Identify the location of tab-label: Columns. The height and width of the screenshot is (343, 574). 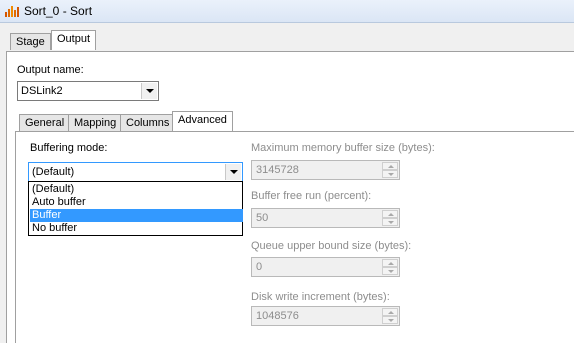
(148, 123).